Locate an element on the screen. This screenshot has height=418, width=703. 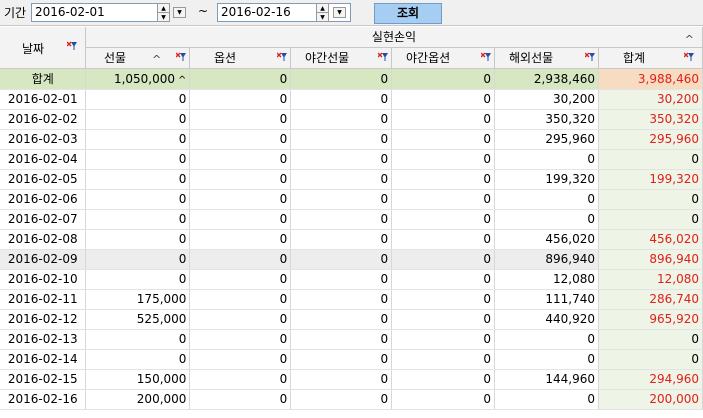
date-cell: 2016-02-06 is located at coordinates (43, 199).